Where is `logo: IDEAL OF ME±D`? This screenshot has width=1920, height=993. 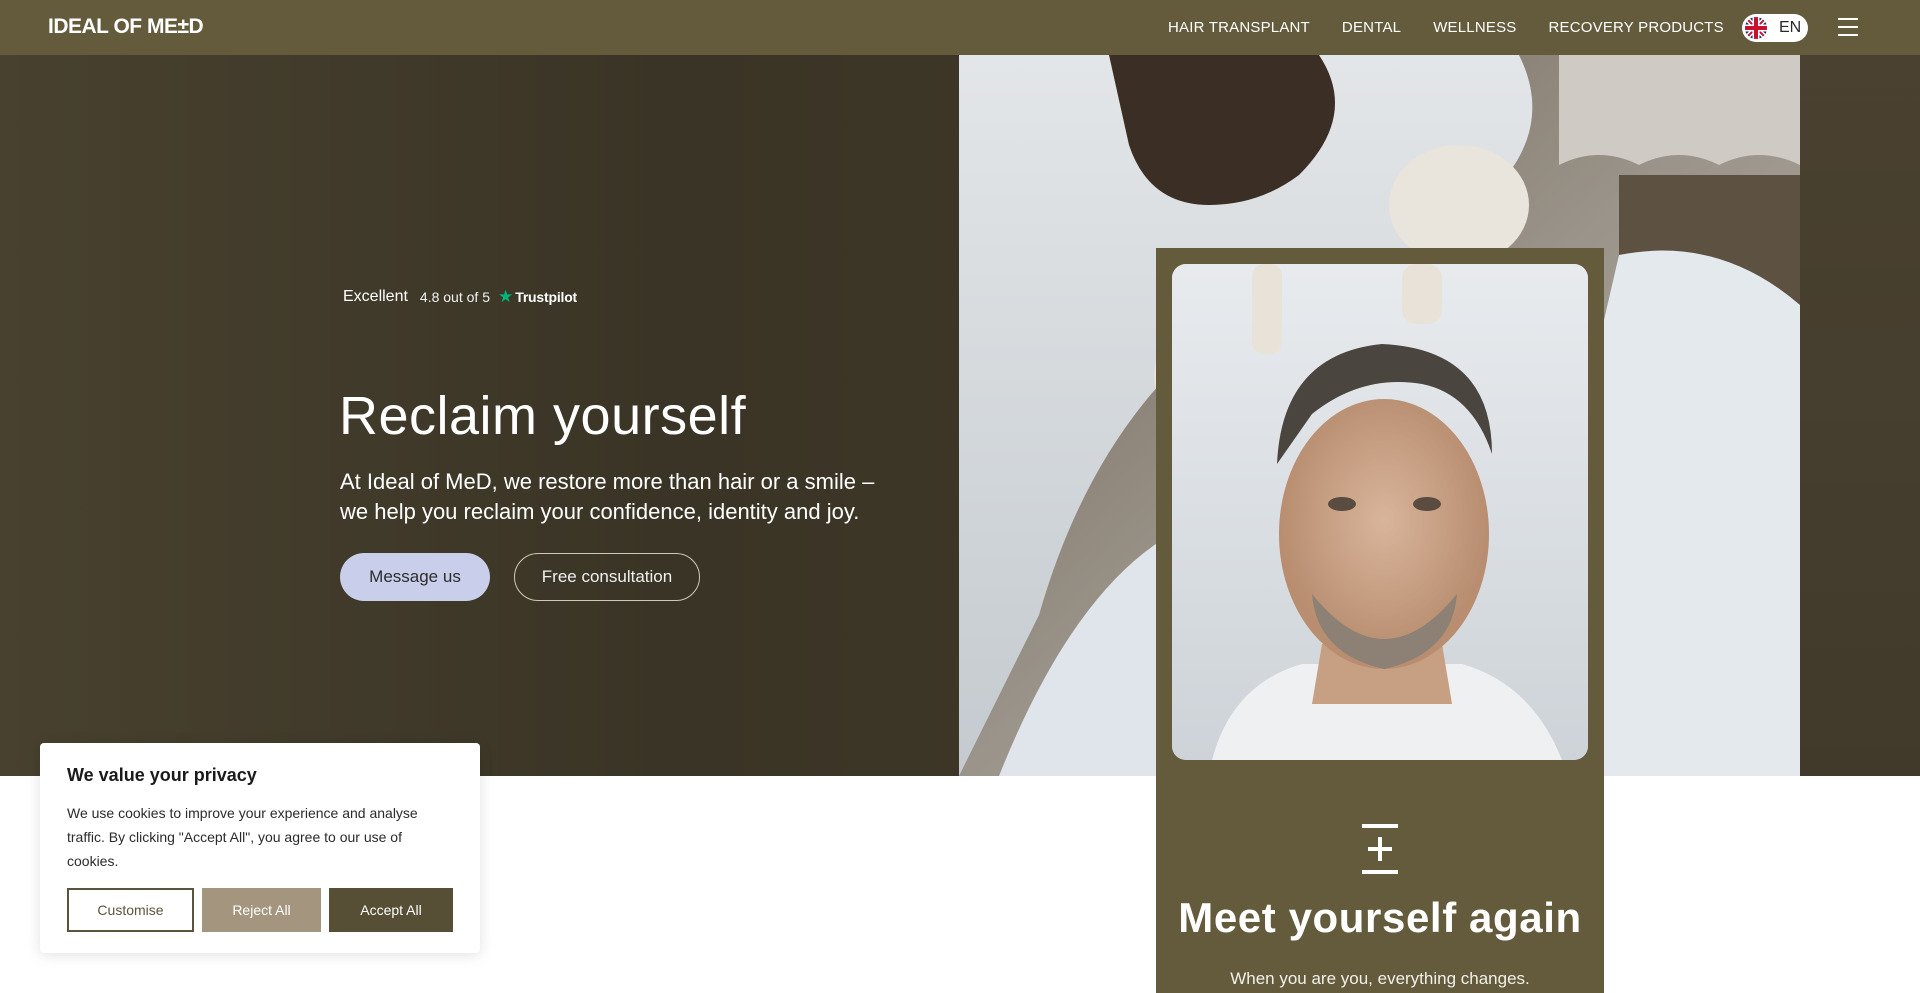
logo: IDEAL OF ME±D is located at coordinates (126, 27).